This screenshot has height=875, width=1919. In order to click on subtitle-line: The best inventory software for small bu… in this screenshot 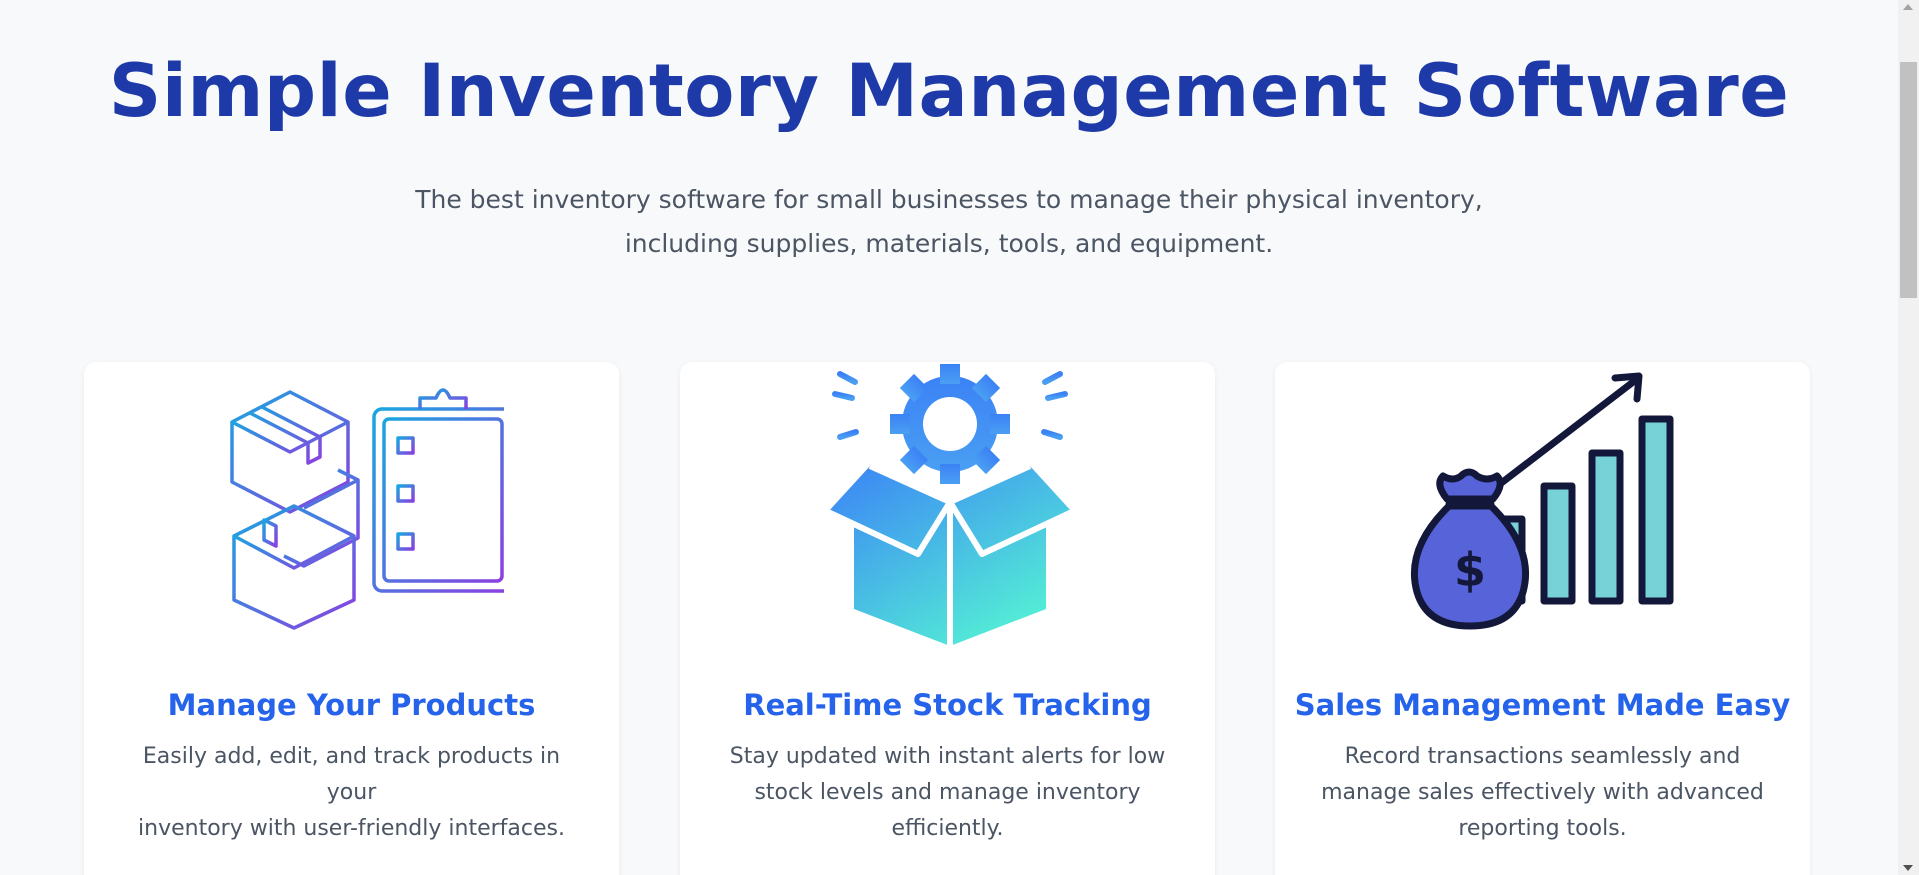, I will do `click(949, 199)`.